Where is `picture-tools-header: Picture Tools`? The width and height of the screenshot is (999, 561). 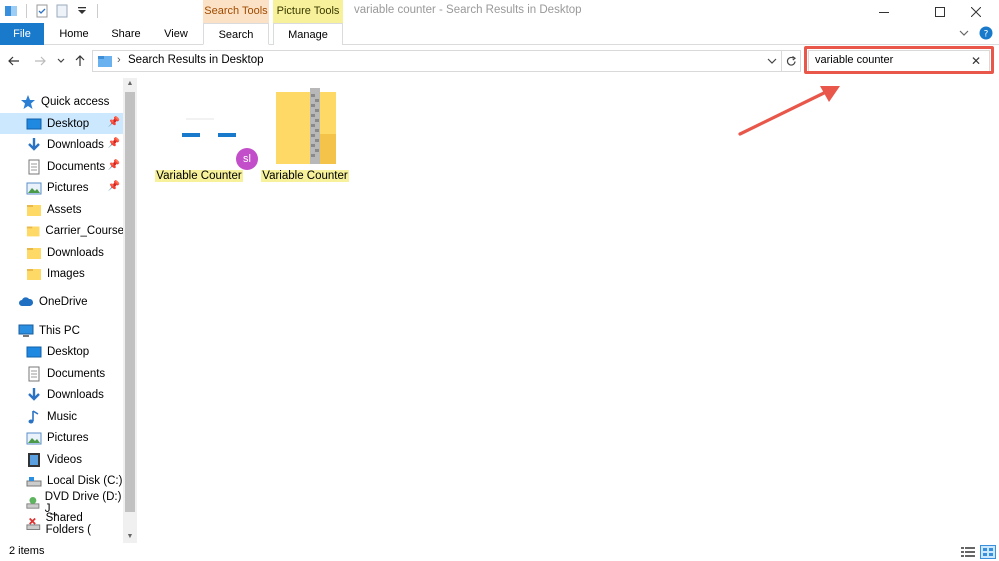
picture-tools-header: Picture Tools is located at coordinates (308, 11).